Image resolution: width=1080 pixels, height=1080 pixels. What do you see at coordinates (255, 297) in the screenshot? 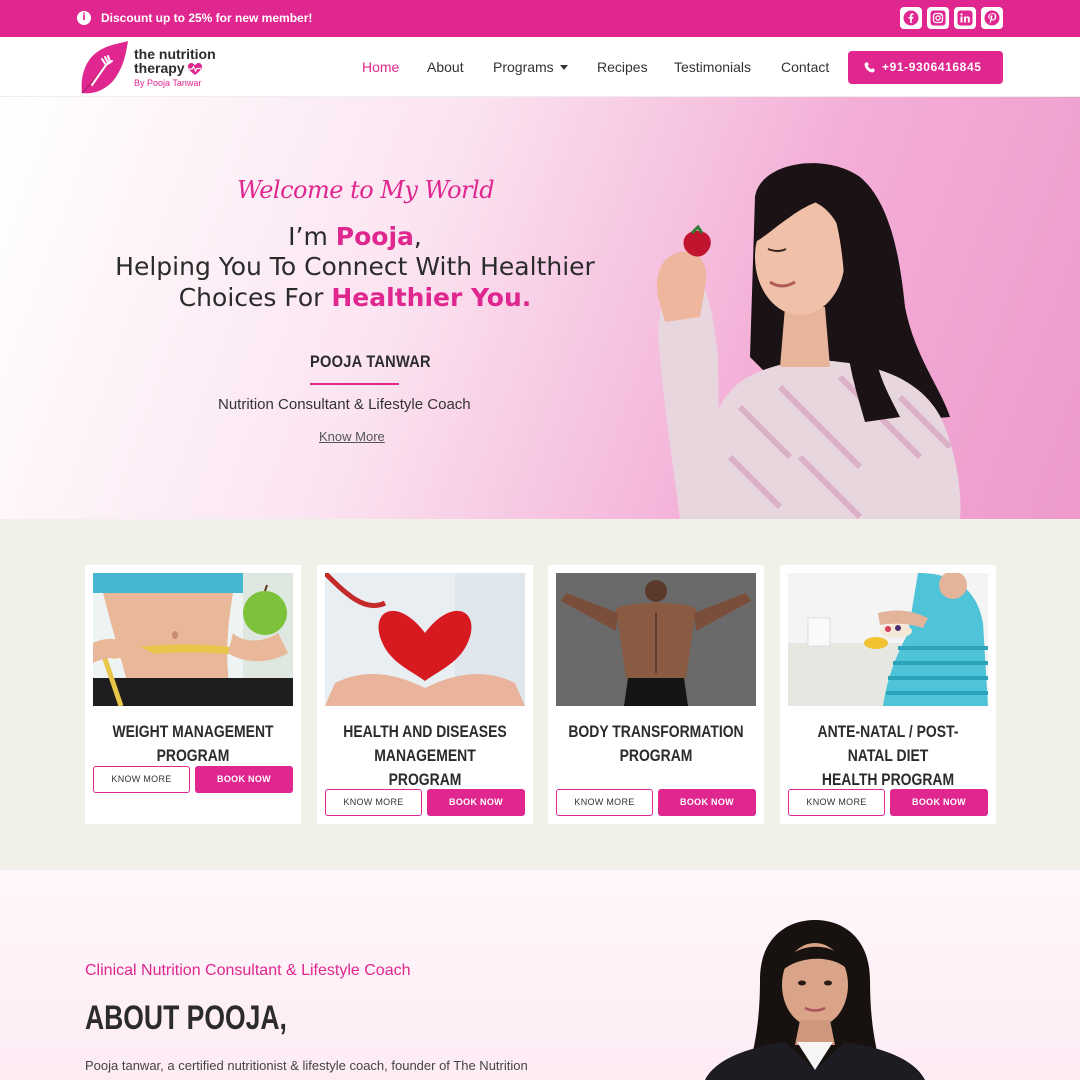
I see `hero-line3-pre: Choices For` at bounding box center [255, 297].